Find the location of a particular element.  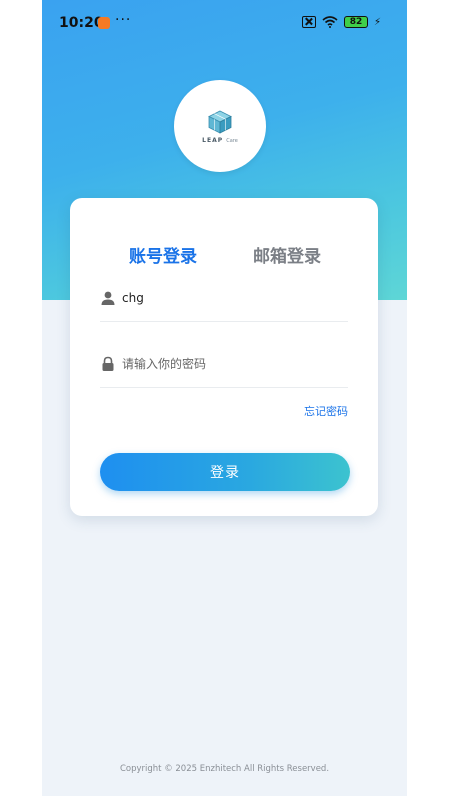

lock-icon is located at coordinates (108, 363).